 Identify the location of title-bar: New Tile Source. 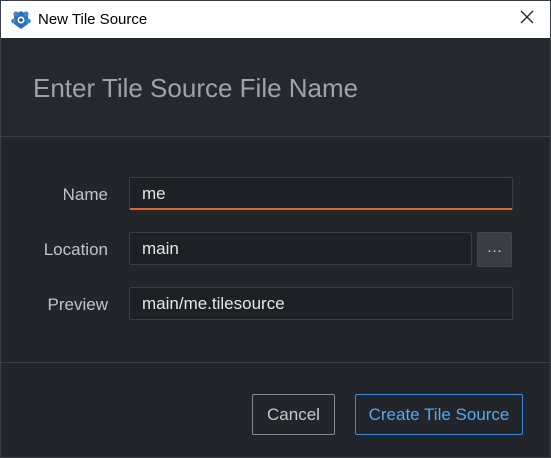
(275, 19).